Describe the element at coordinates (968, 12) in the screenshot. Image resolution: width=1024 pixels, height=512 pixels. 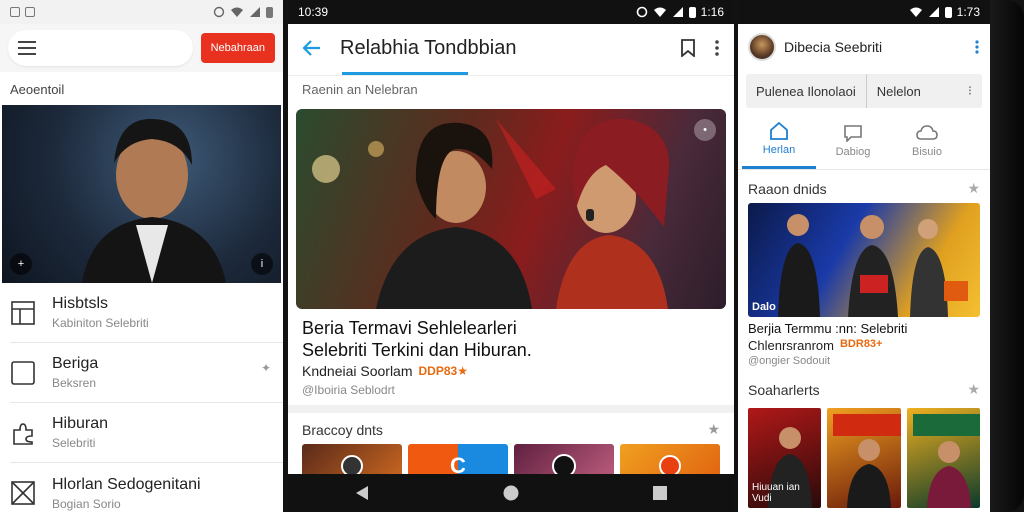
I see `status-time: 1:73` at that location.